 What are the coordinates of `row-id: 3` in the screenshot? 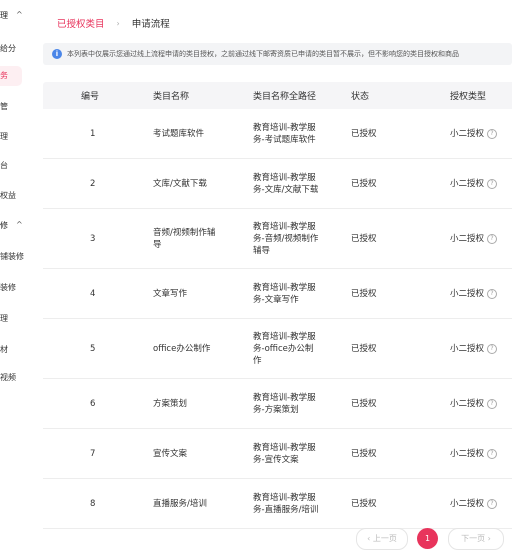 It's located at (93, 239).